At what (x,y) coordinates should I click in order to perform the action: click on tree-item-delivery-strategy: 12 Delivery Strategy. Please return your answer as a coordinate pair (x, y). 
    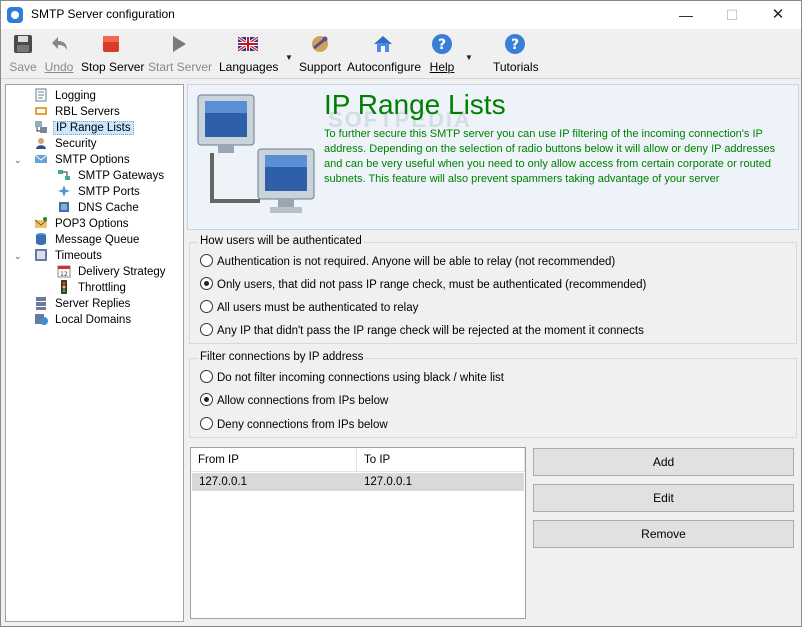
    Looking at the image, I should click on (112, 272).